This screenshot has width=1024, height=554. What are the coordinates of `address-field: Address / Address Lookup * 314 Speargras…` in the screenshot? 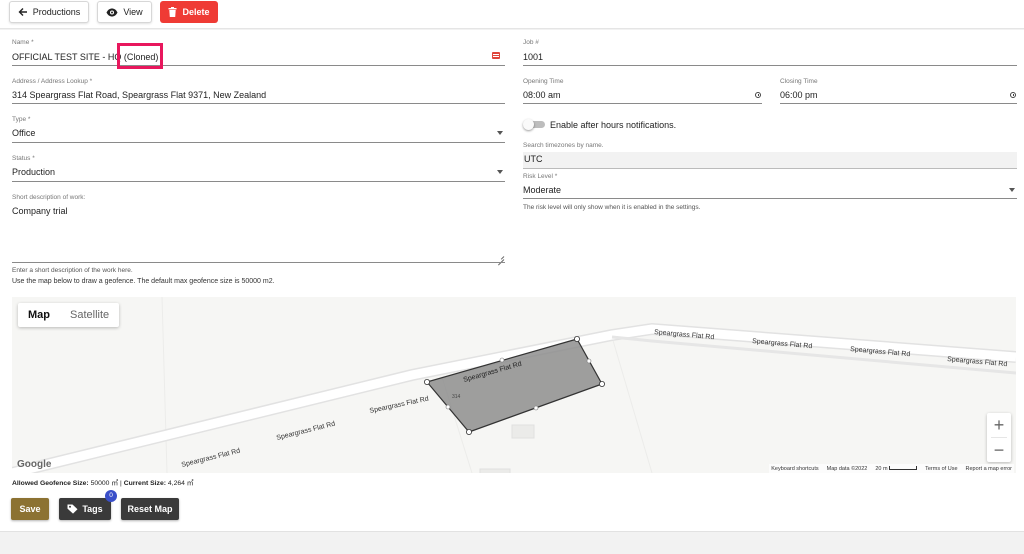 It's located at (258, 91).